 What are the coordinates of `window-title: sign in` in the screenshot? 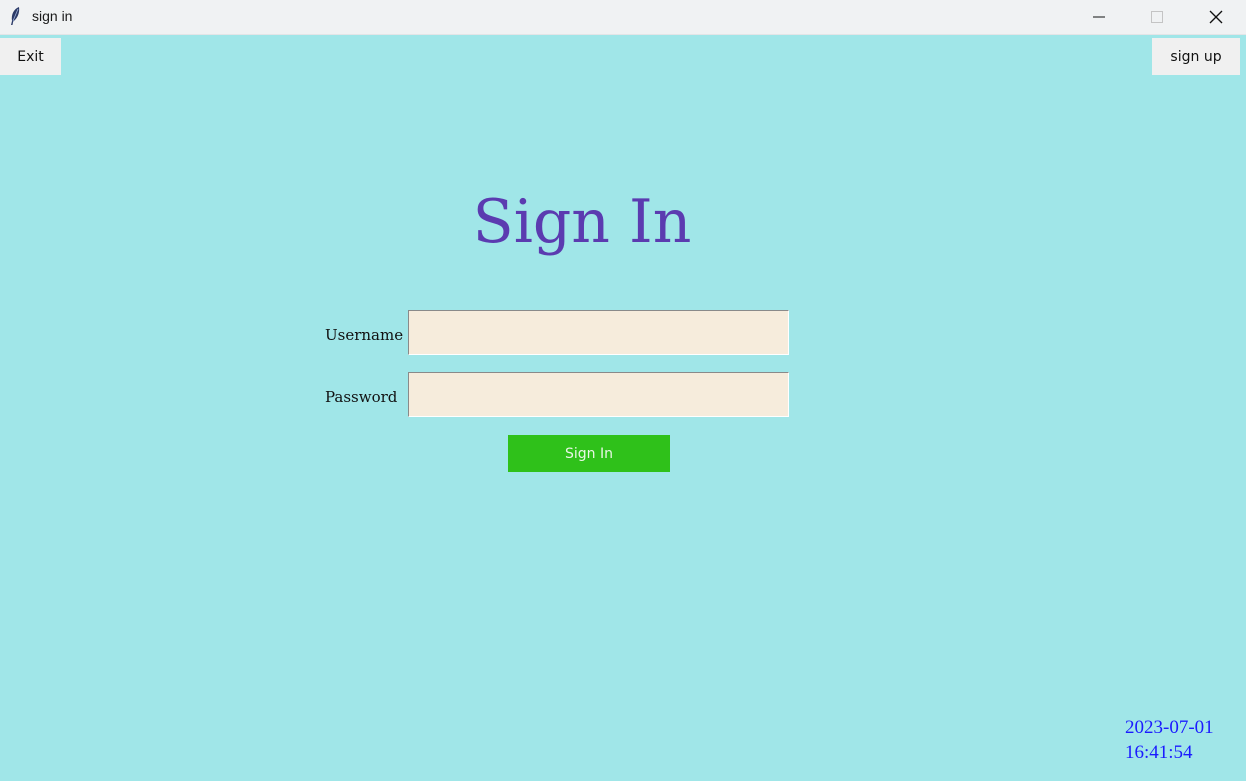 It's located at (52, 16).